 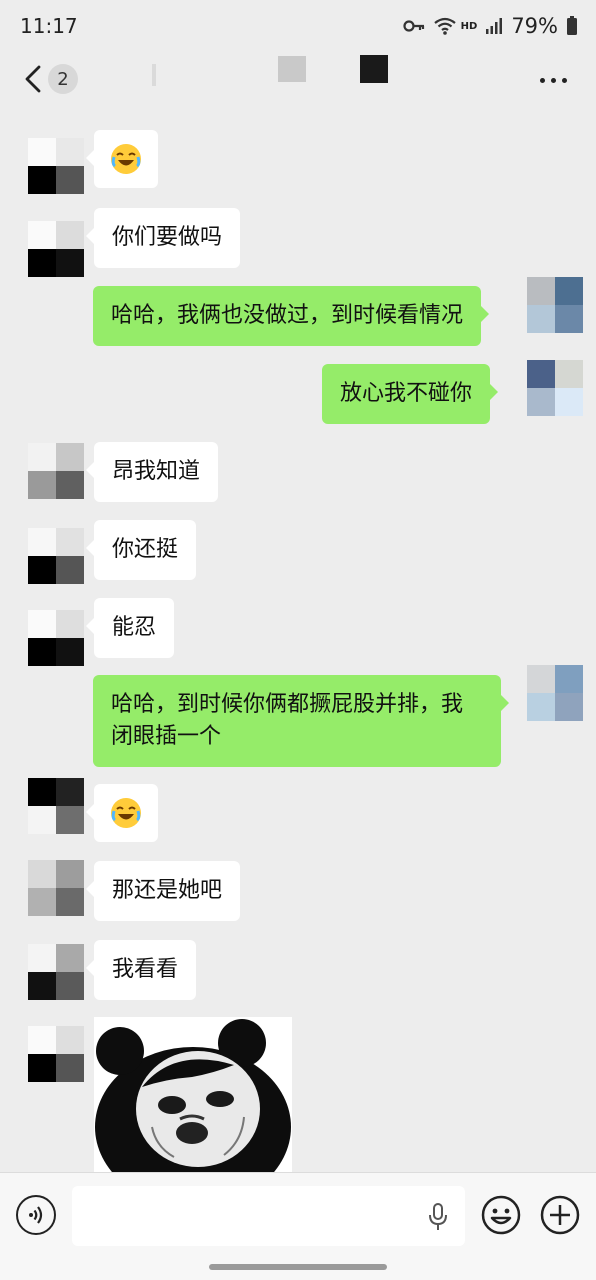 I want to click on message-bubble: 哈哈，我俩也没做过，到时候看情况, so click(x=291, y=316).